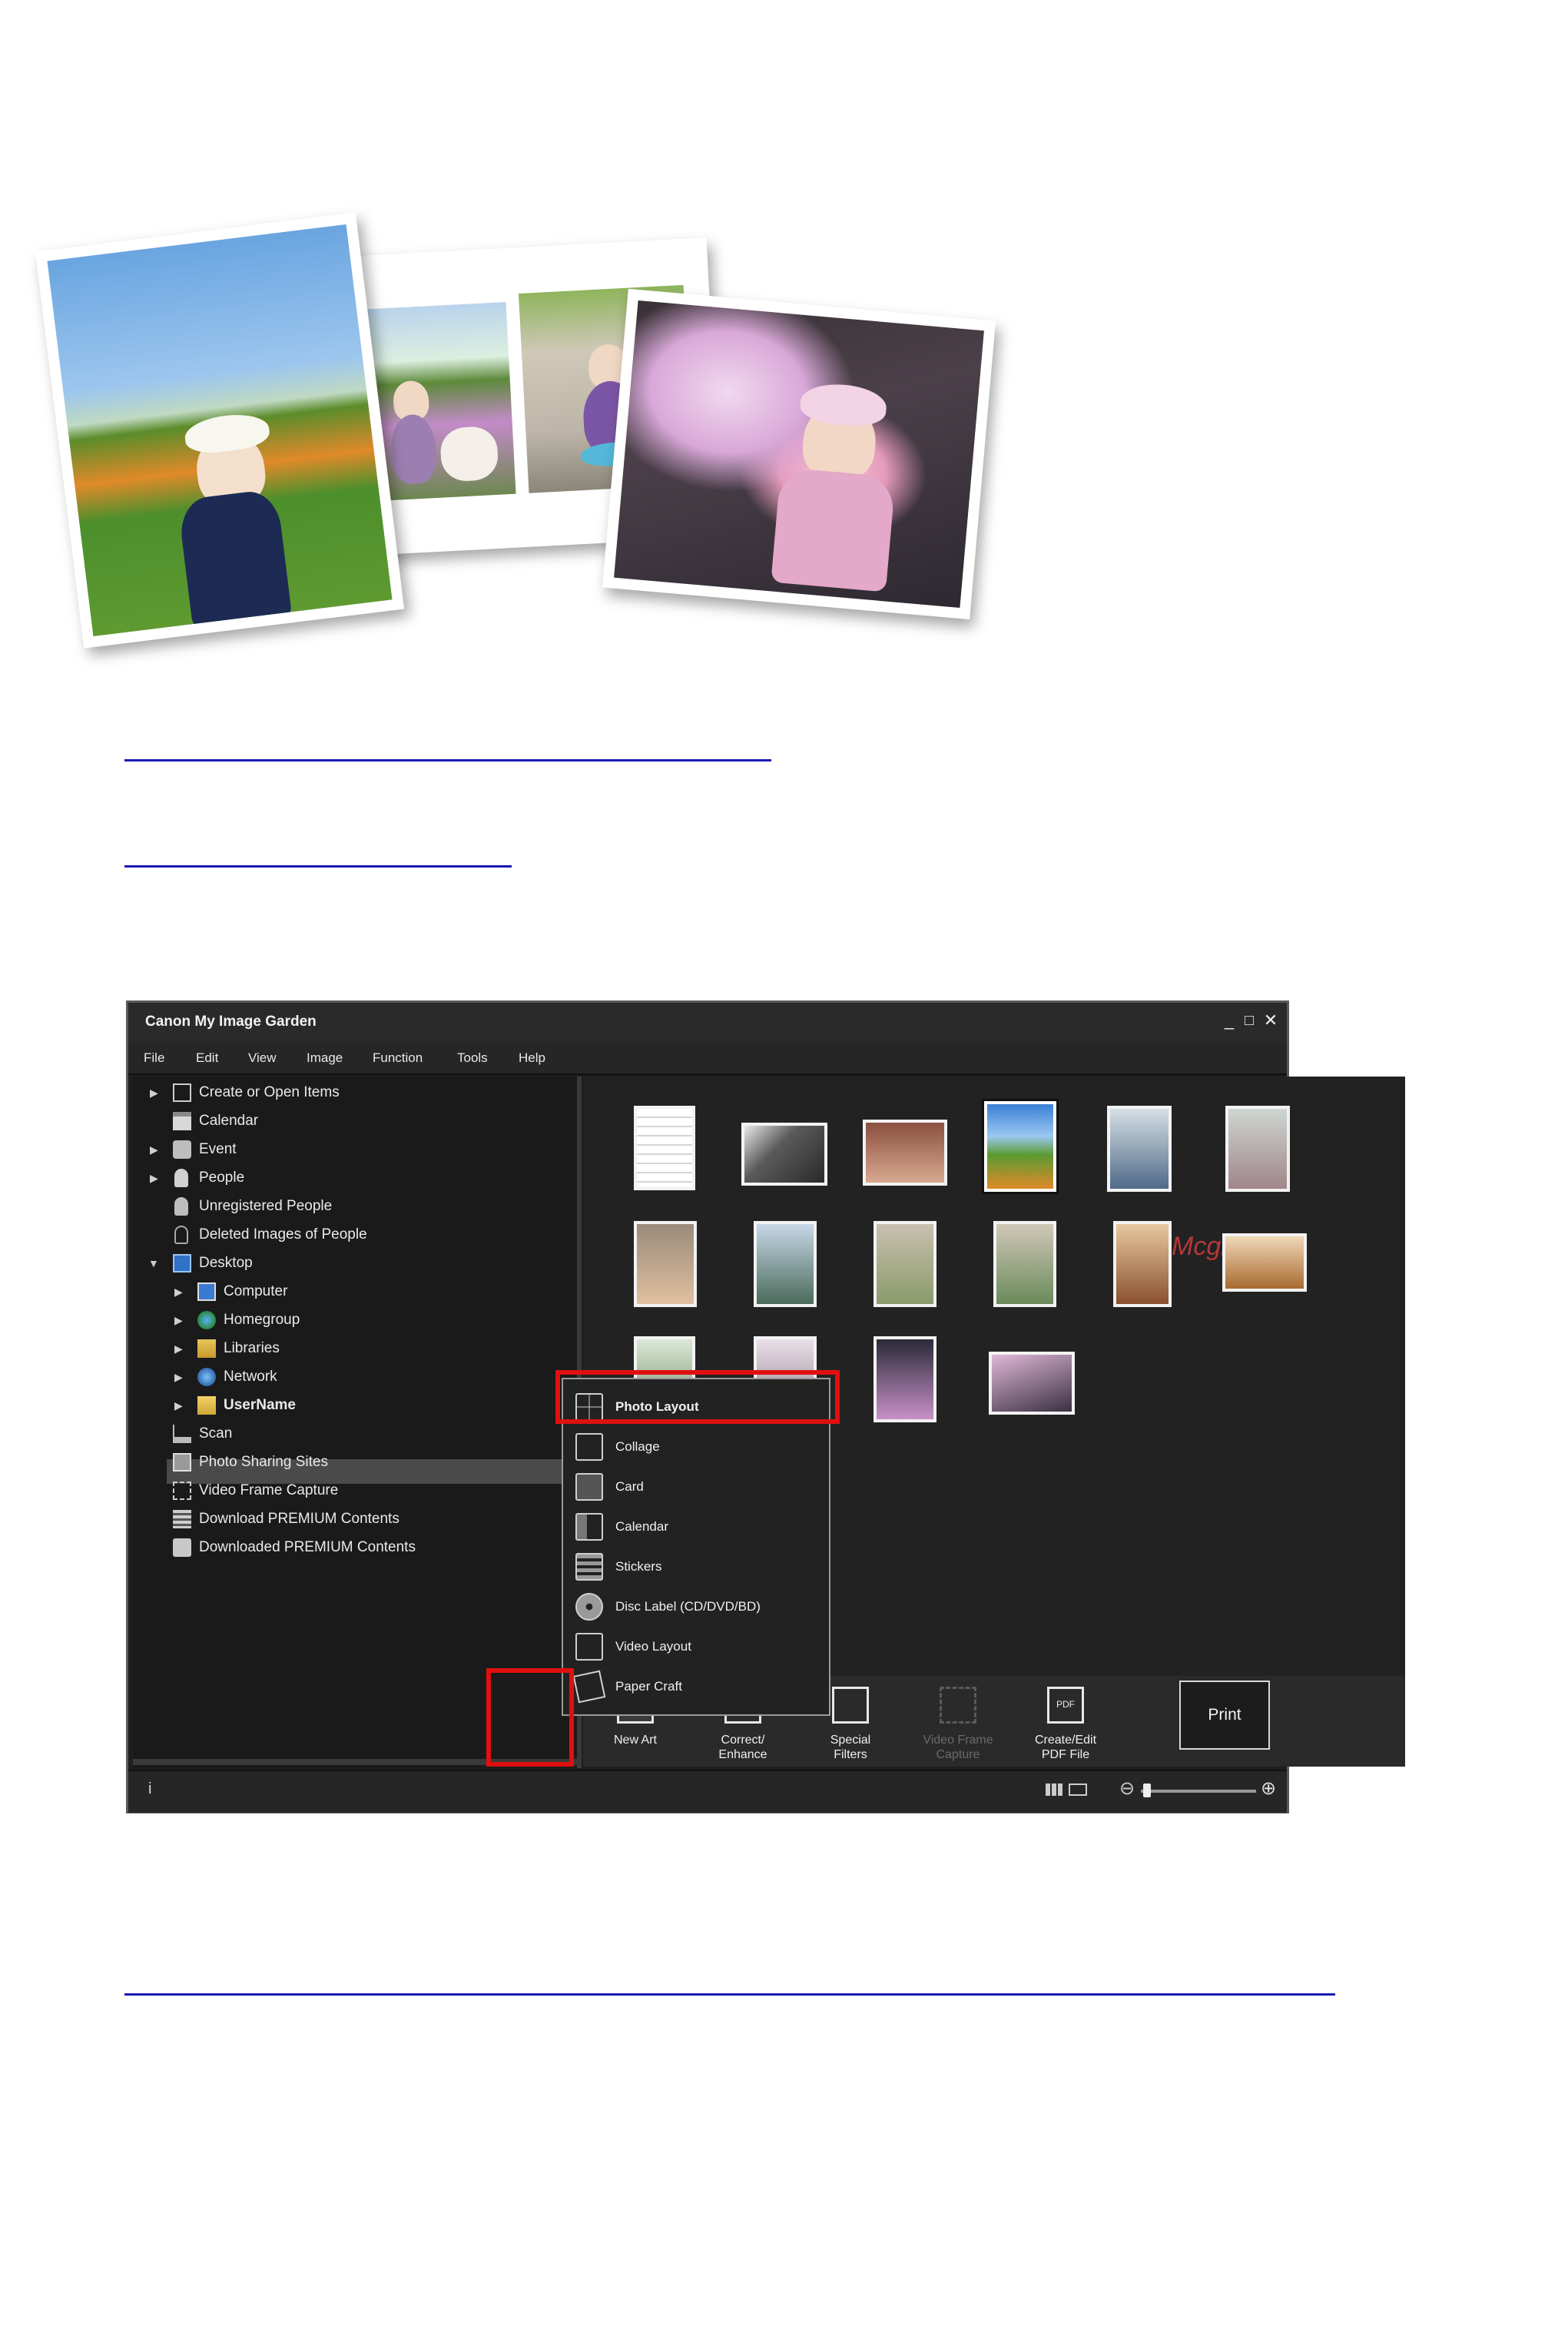 The image size is (1568, 2326). I want to click on paper-craft-icon, so click(589, 1687).